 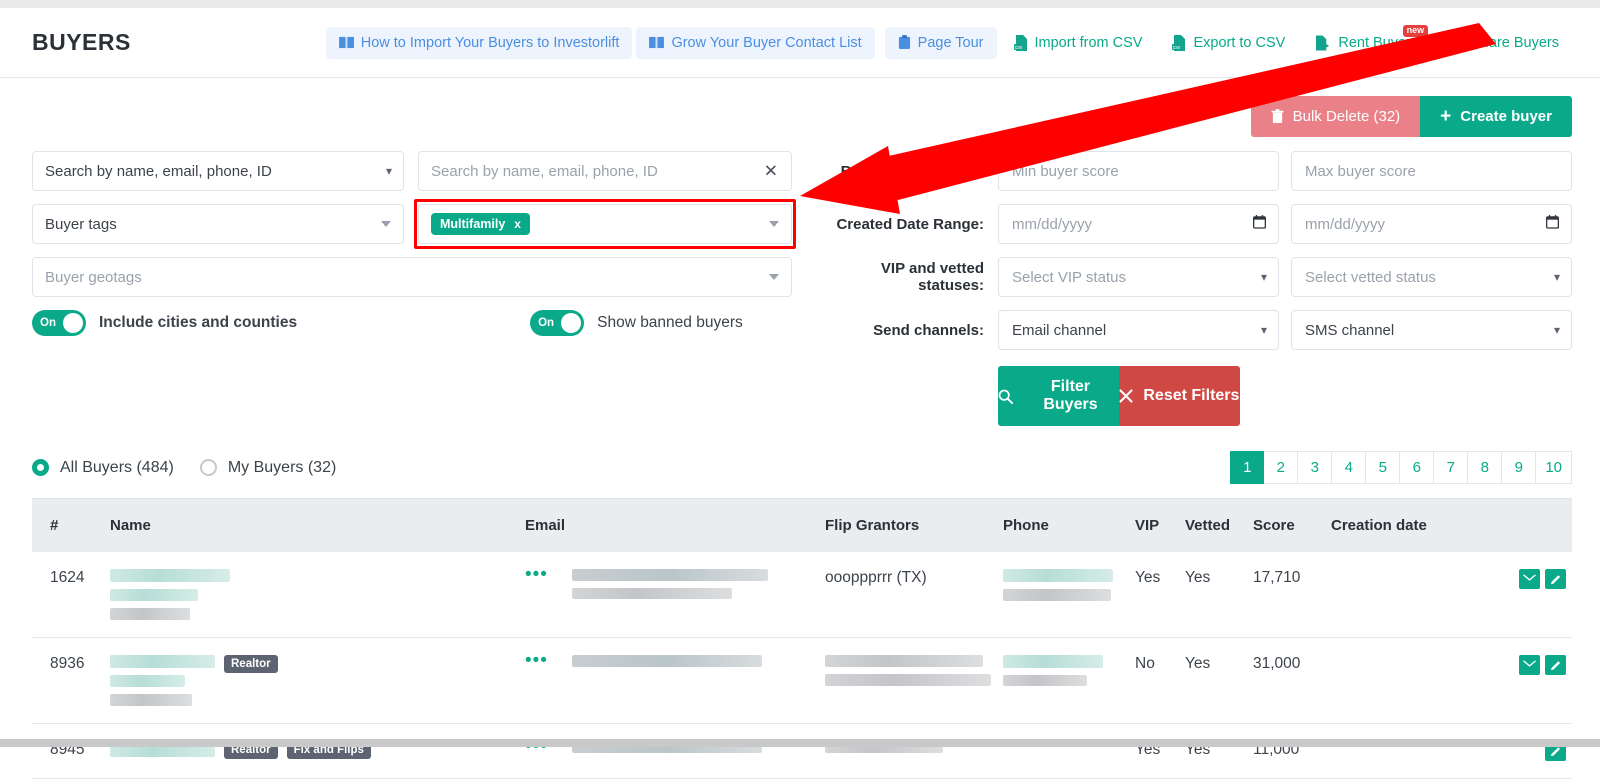 What do you see at coordinates (1431, 224) in the screenshot?
I see `created-date-to-input: mm/dd/yyyy` at bounding box center [1431, 224].